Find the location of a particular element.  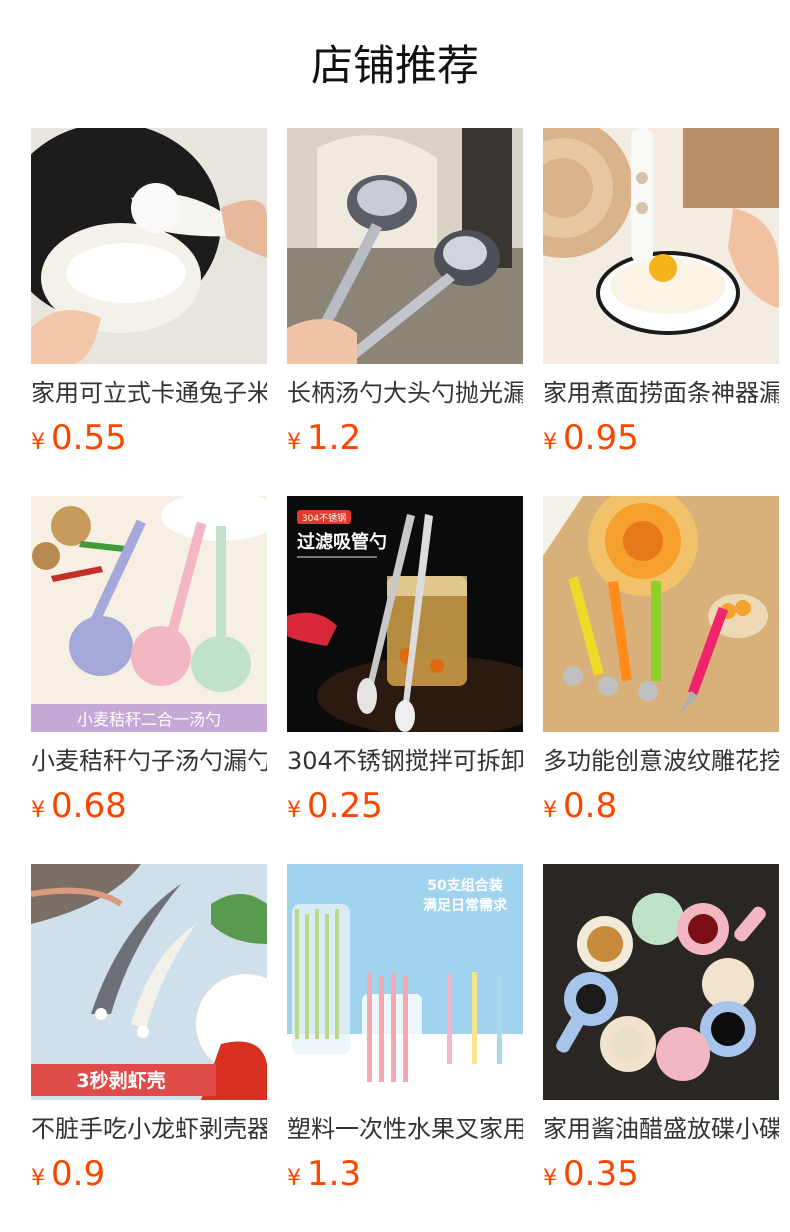

price-value: 0.25 is located at coordinates (345, 806).